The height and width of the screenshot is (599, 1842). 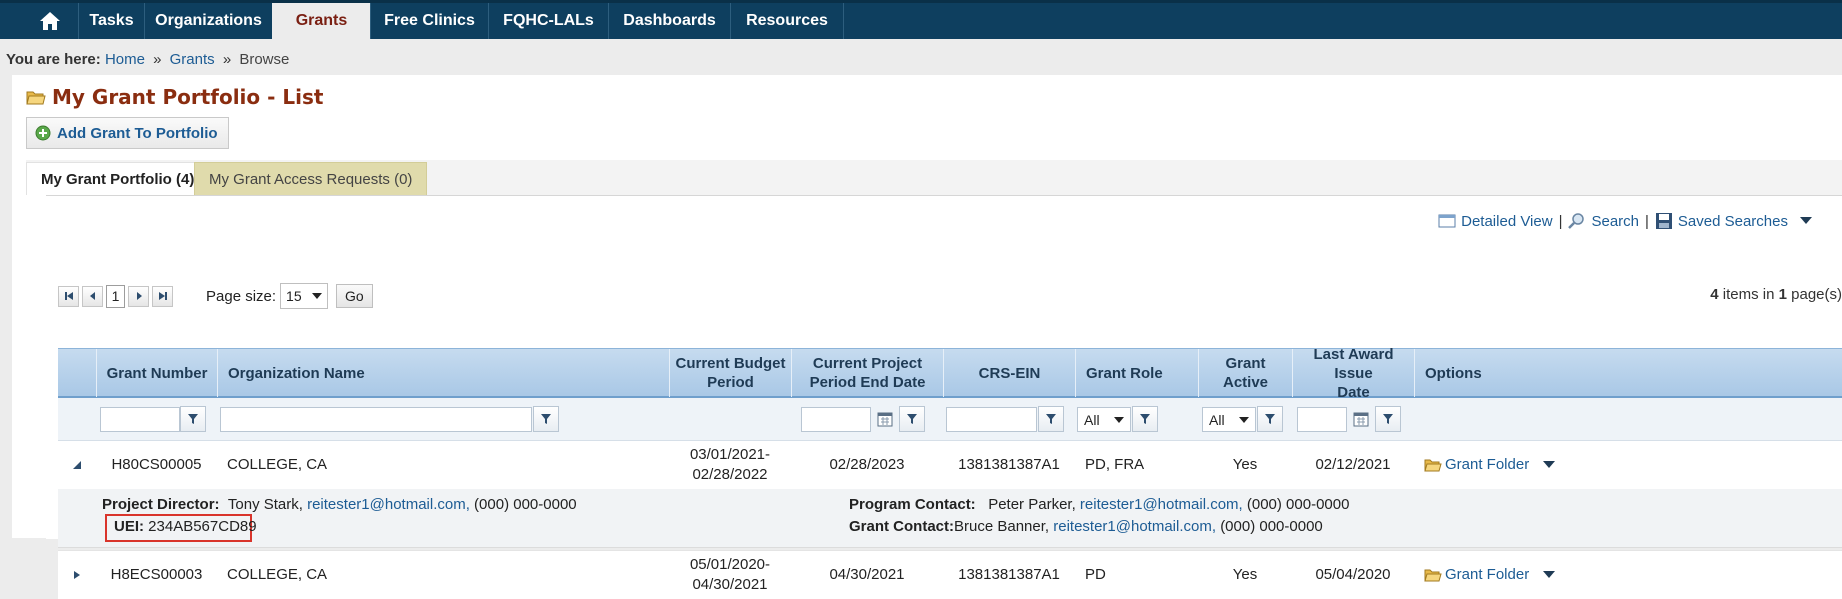 I want to click on add-grant-button: Add Grant To Portfolio, so click(x=127, y=133).